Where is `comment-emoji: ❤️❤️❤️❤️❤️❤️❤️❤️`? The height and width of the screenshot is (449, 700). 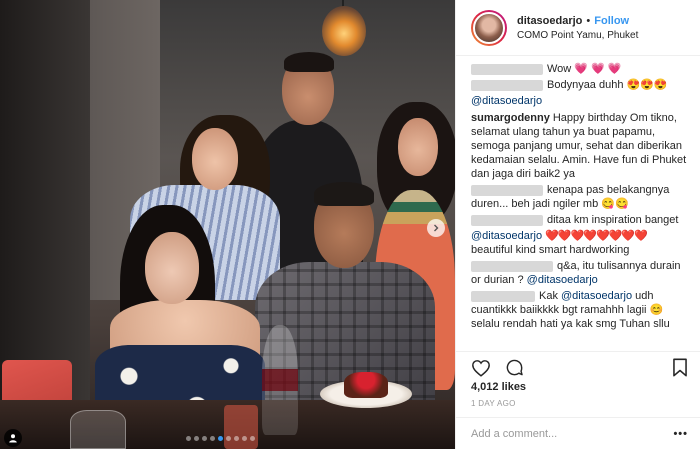 comment-emoji: ❤️❤️❤️❤️❤️❤️❤️❤️ is located at coordinates (596, 236).